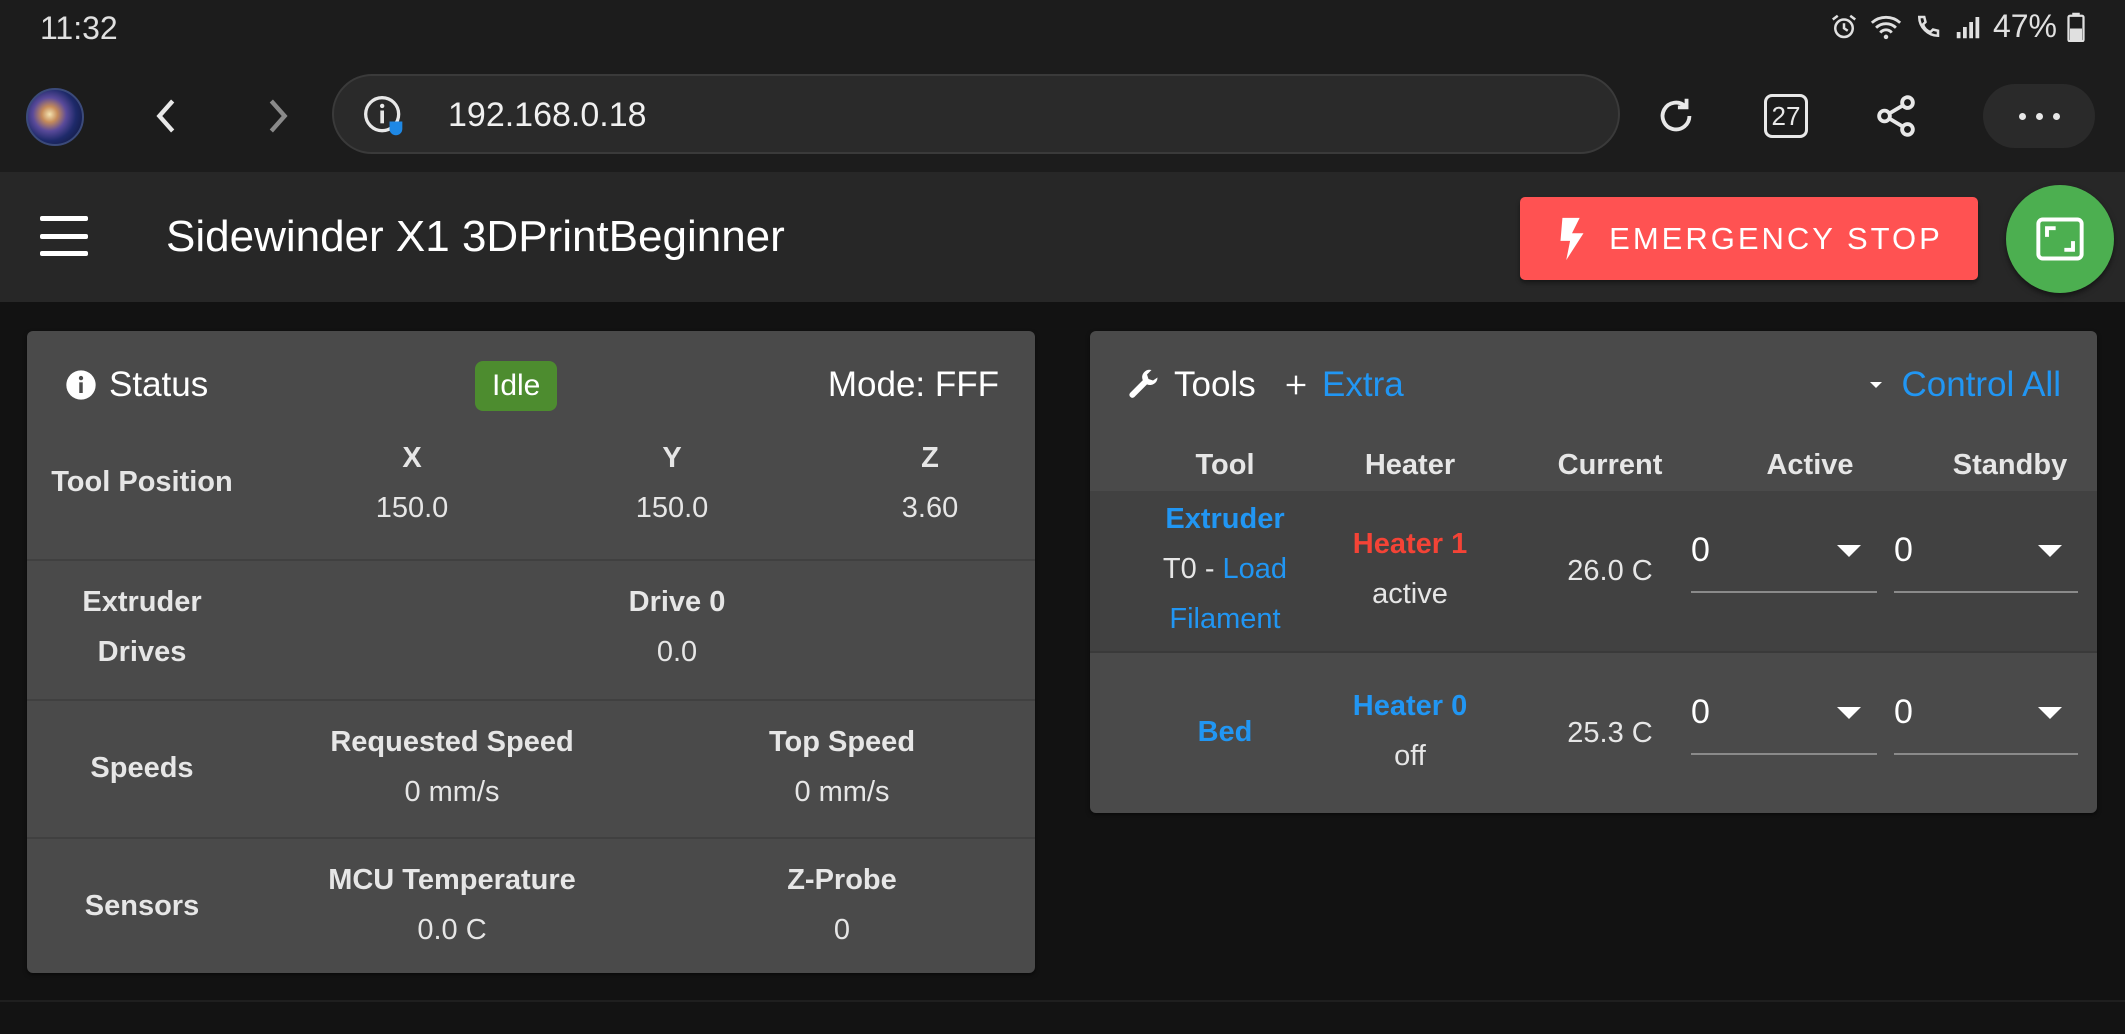 This screenshot has width=2125, height=1034. I want to click on extra-menu-button: Extra, so click(1343, 385).